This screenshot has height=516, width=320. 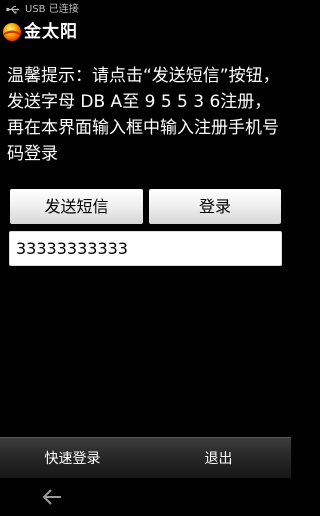 I want to click on back-arrow-icon, so click(x=51, y=497).